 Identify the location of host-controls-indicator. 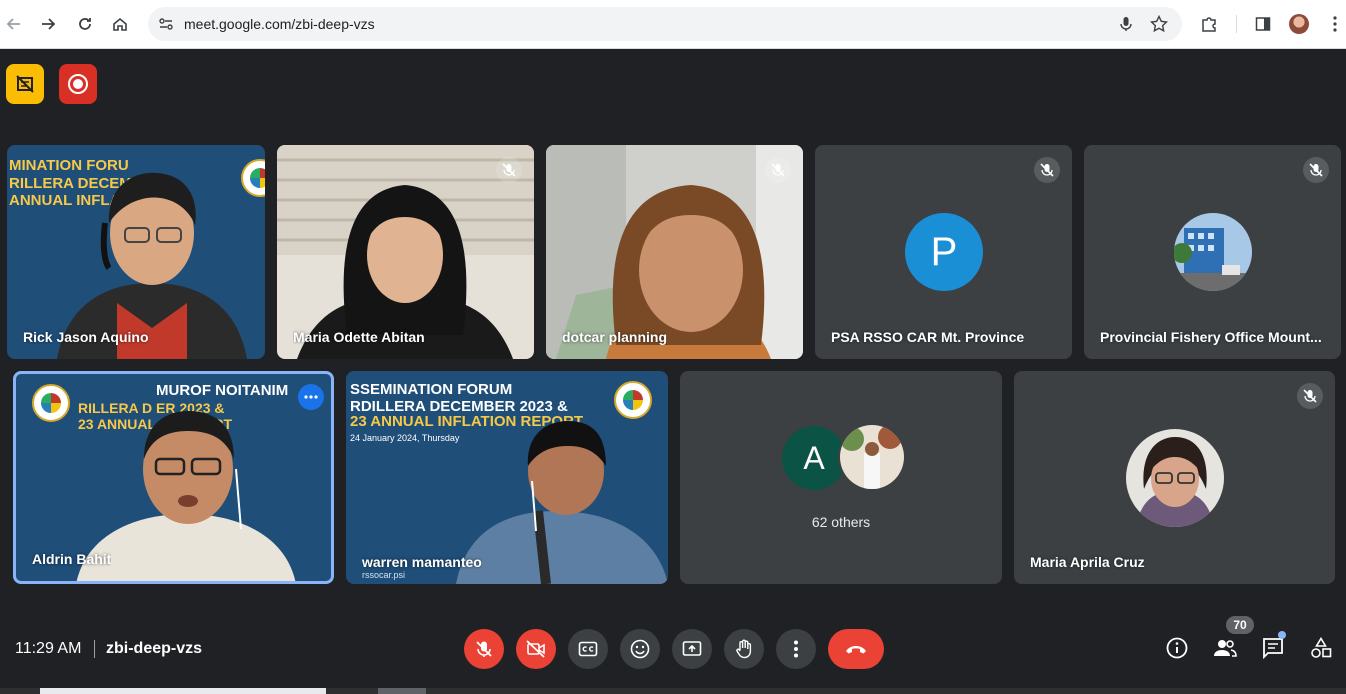
(25, 84).